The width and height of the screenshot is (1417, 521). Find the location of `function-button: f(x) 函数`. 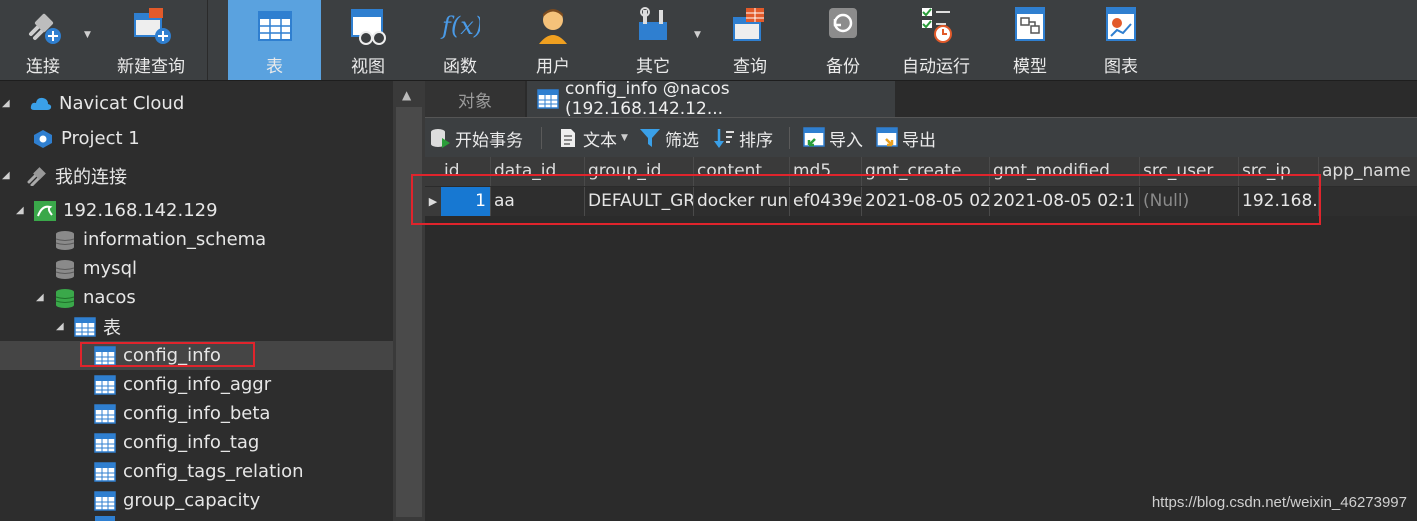

function-button: f(x) 函数 is located at coordinates (460, 40).